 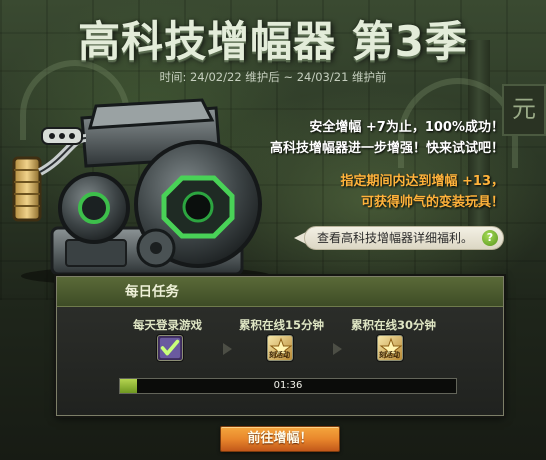 I want to click on online-time-readout: 01:36, so click(x=288, y=385).